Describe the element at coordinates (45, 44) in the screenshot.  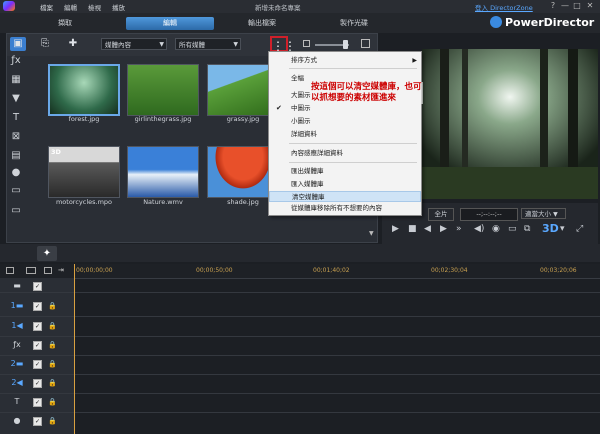
I see `import-media-icon: ⎘` at that location.